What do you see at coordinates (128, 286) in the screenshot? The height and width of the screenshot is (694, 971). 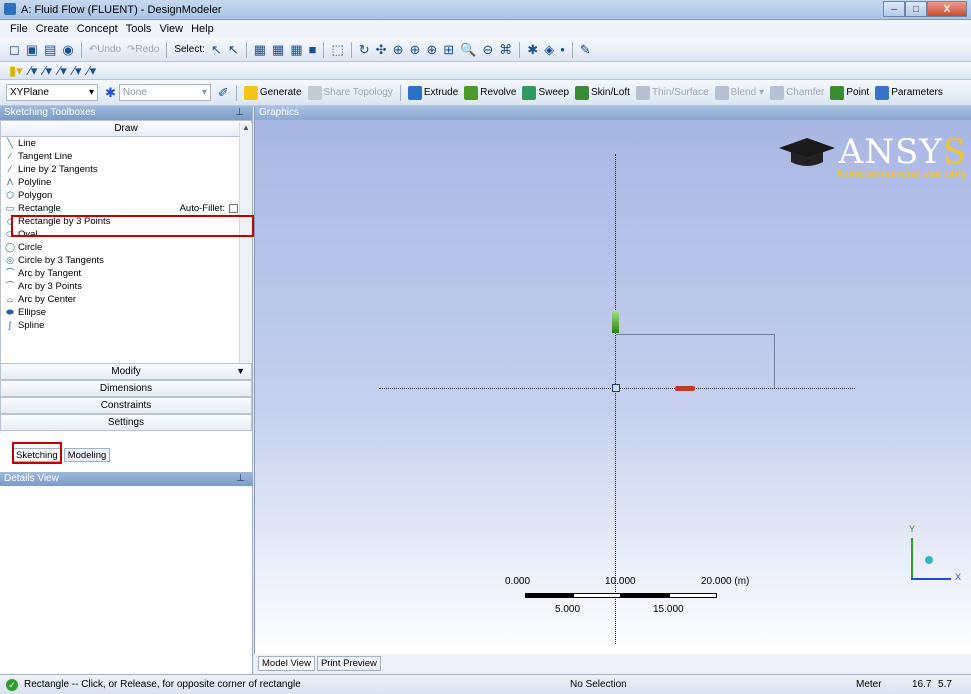 I see `tool-arc-by-3-points: ⌒ Arc by 3 Points` at bounding box center [128, 286].